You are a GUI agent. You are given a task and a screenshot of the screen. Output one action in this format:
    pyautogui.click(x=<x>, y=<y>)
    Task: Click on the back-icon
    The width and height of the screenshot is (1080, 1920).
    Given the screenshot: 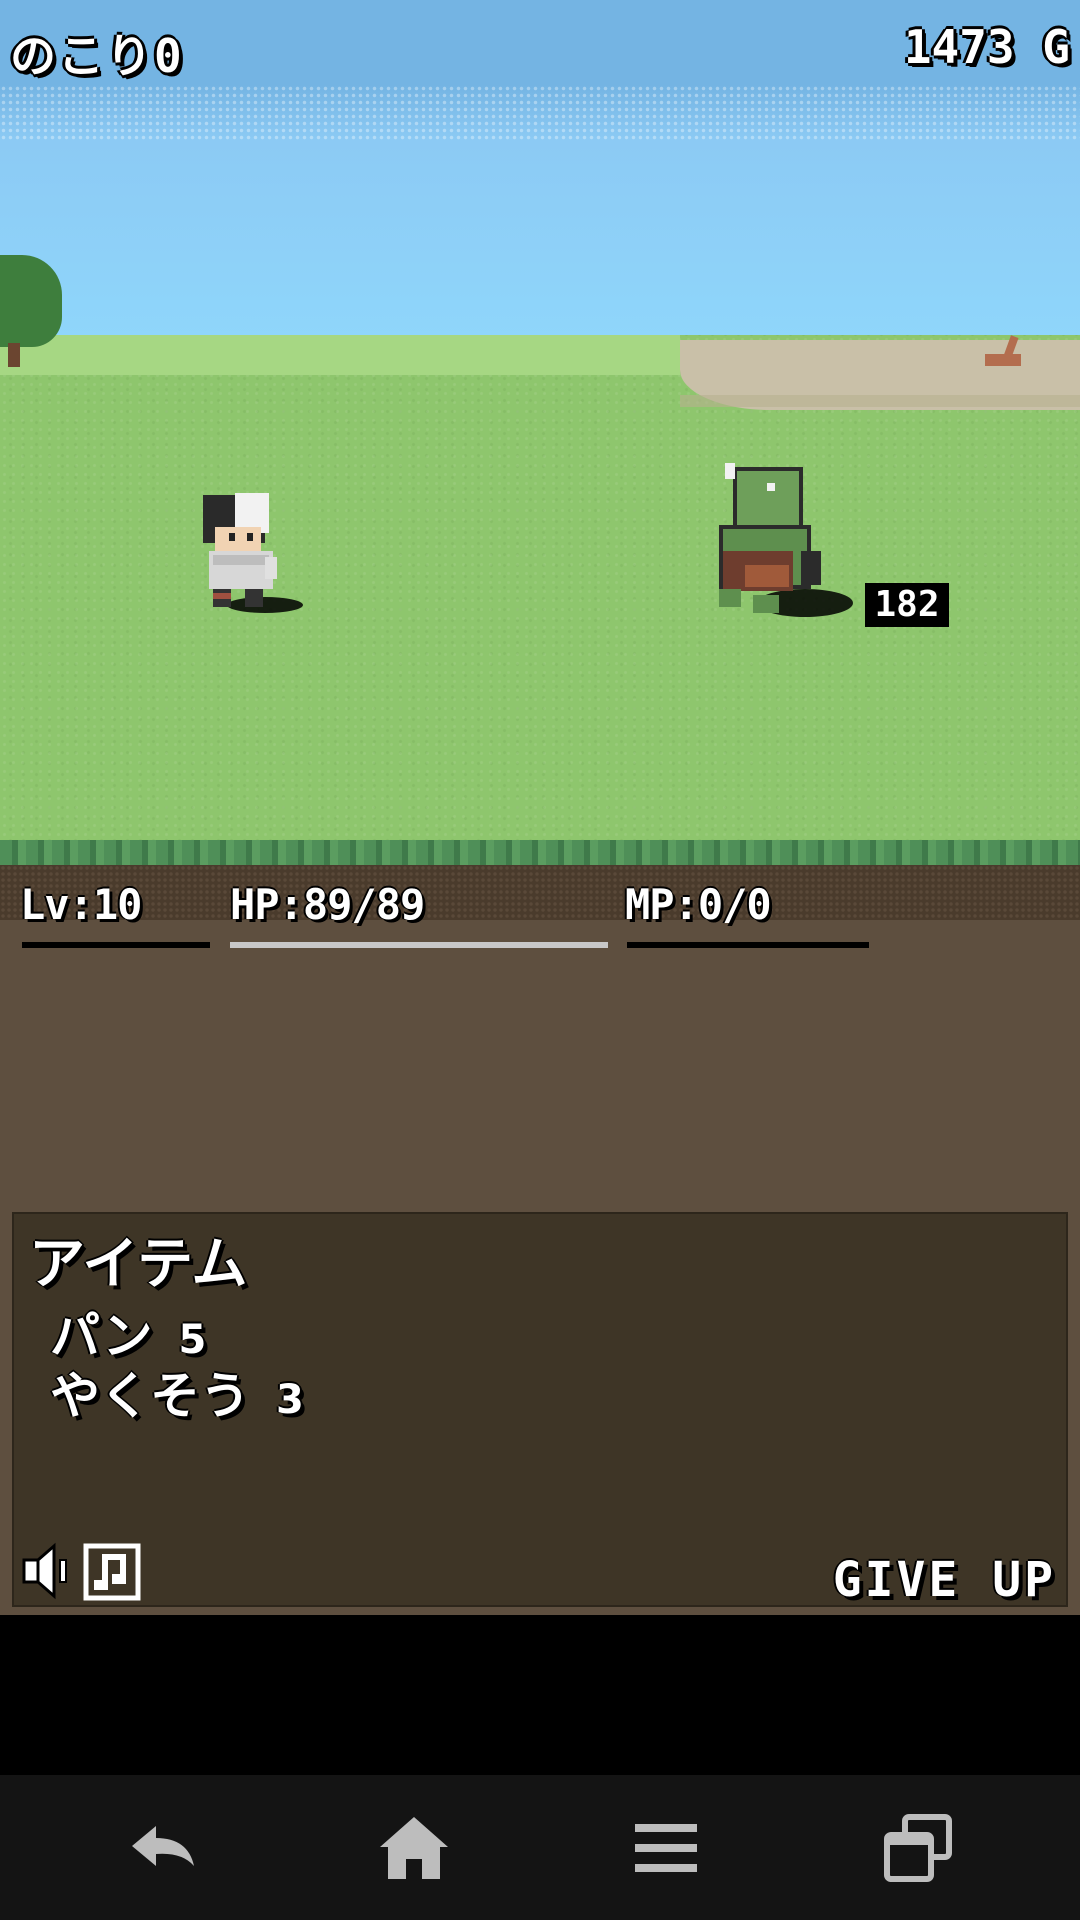 What is the action you would take?
    pyautogui.click(x=163, y=1845)
    